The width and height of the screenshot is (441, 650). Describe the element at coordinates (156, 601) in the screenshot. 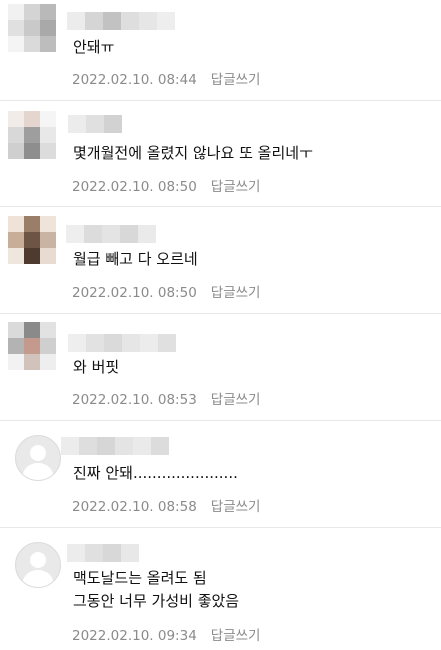

I see `comment-text-line: 그동안 너무 가성비 좋았음` at that location.